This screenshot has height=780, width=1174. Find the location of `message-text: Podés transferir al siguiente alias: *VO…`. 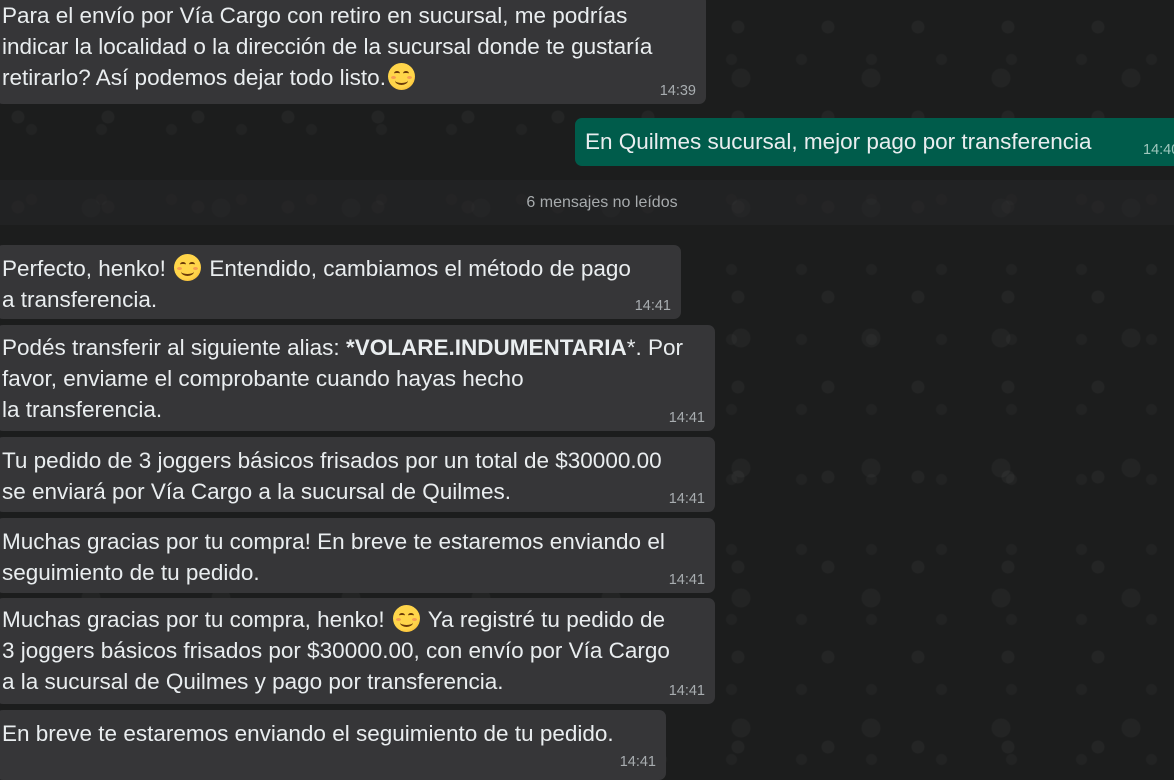

message-text: Podés transferir al siguiente alias: *VO… is located at coordinates (343, 378).